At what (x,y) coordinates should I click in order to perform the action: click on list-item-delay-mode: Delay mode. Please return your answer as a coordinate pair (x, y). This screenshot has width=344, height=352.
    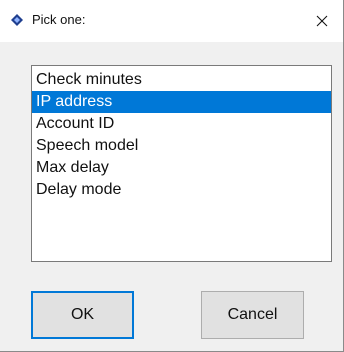
    Looking at the image, I should click on (181, 190).